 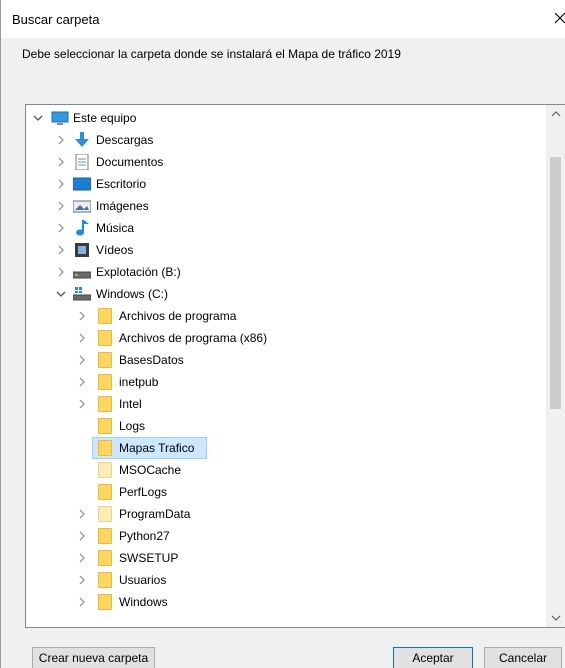 I want to click on tree-item-msocache: MSOCache, so click(x=285, y=470).